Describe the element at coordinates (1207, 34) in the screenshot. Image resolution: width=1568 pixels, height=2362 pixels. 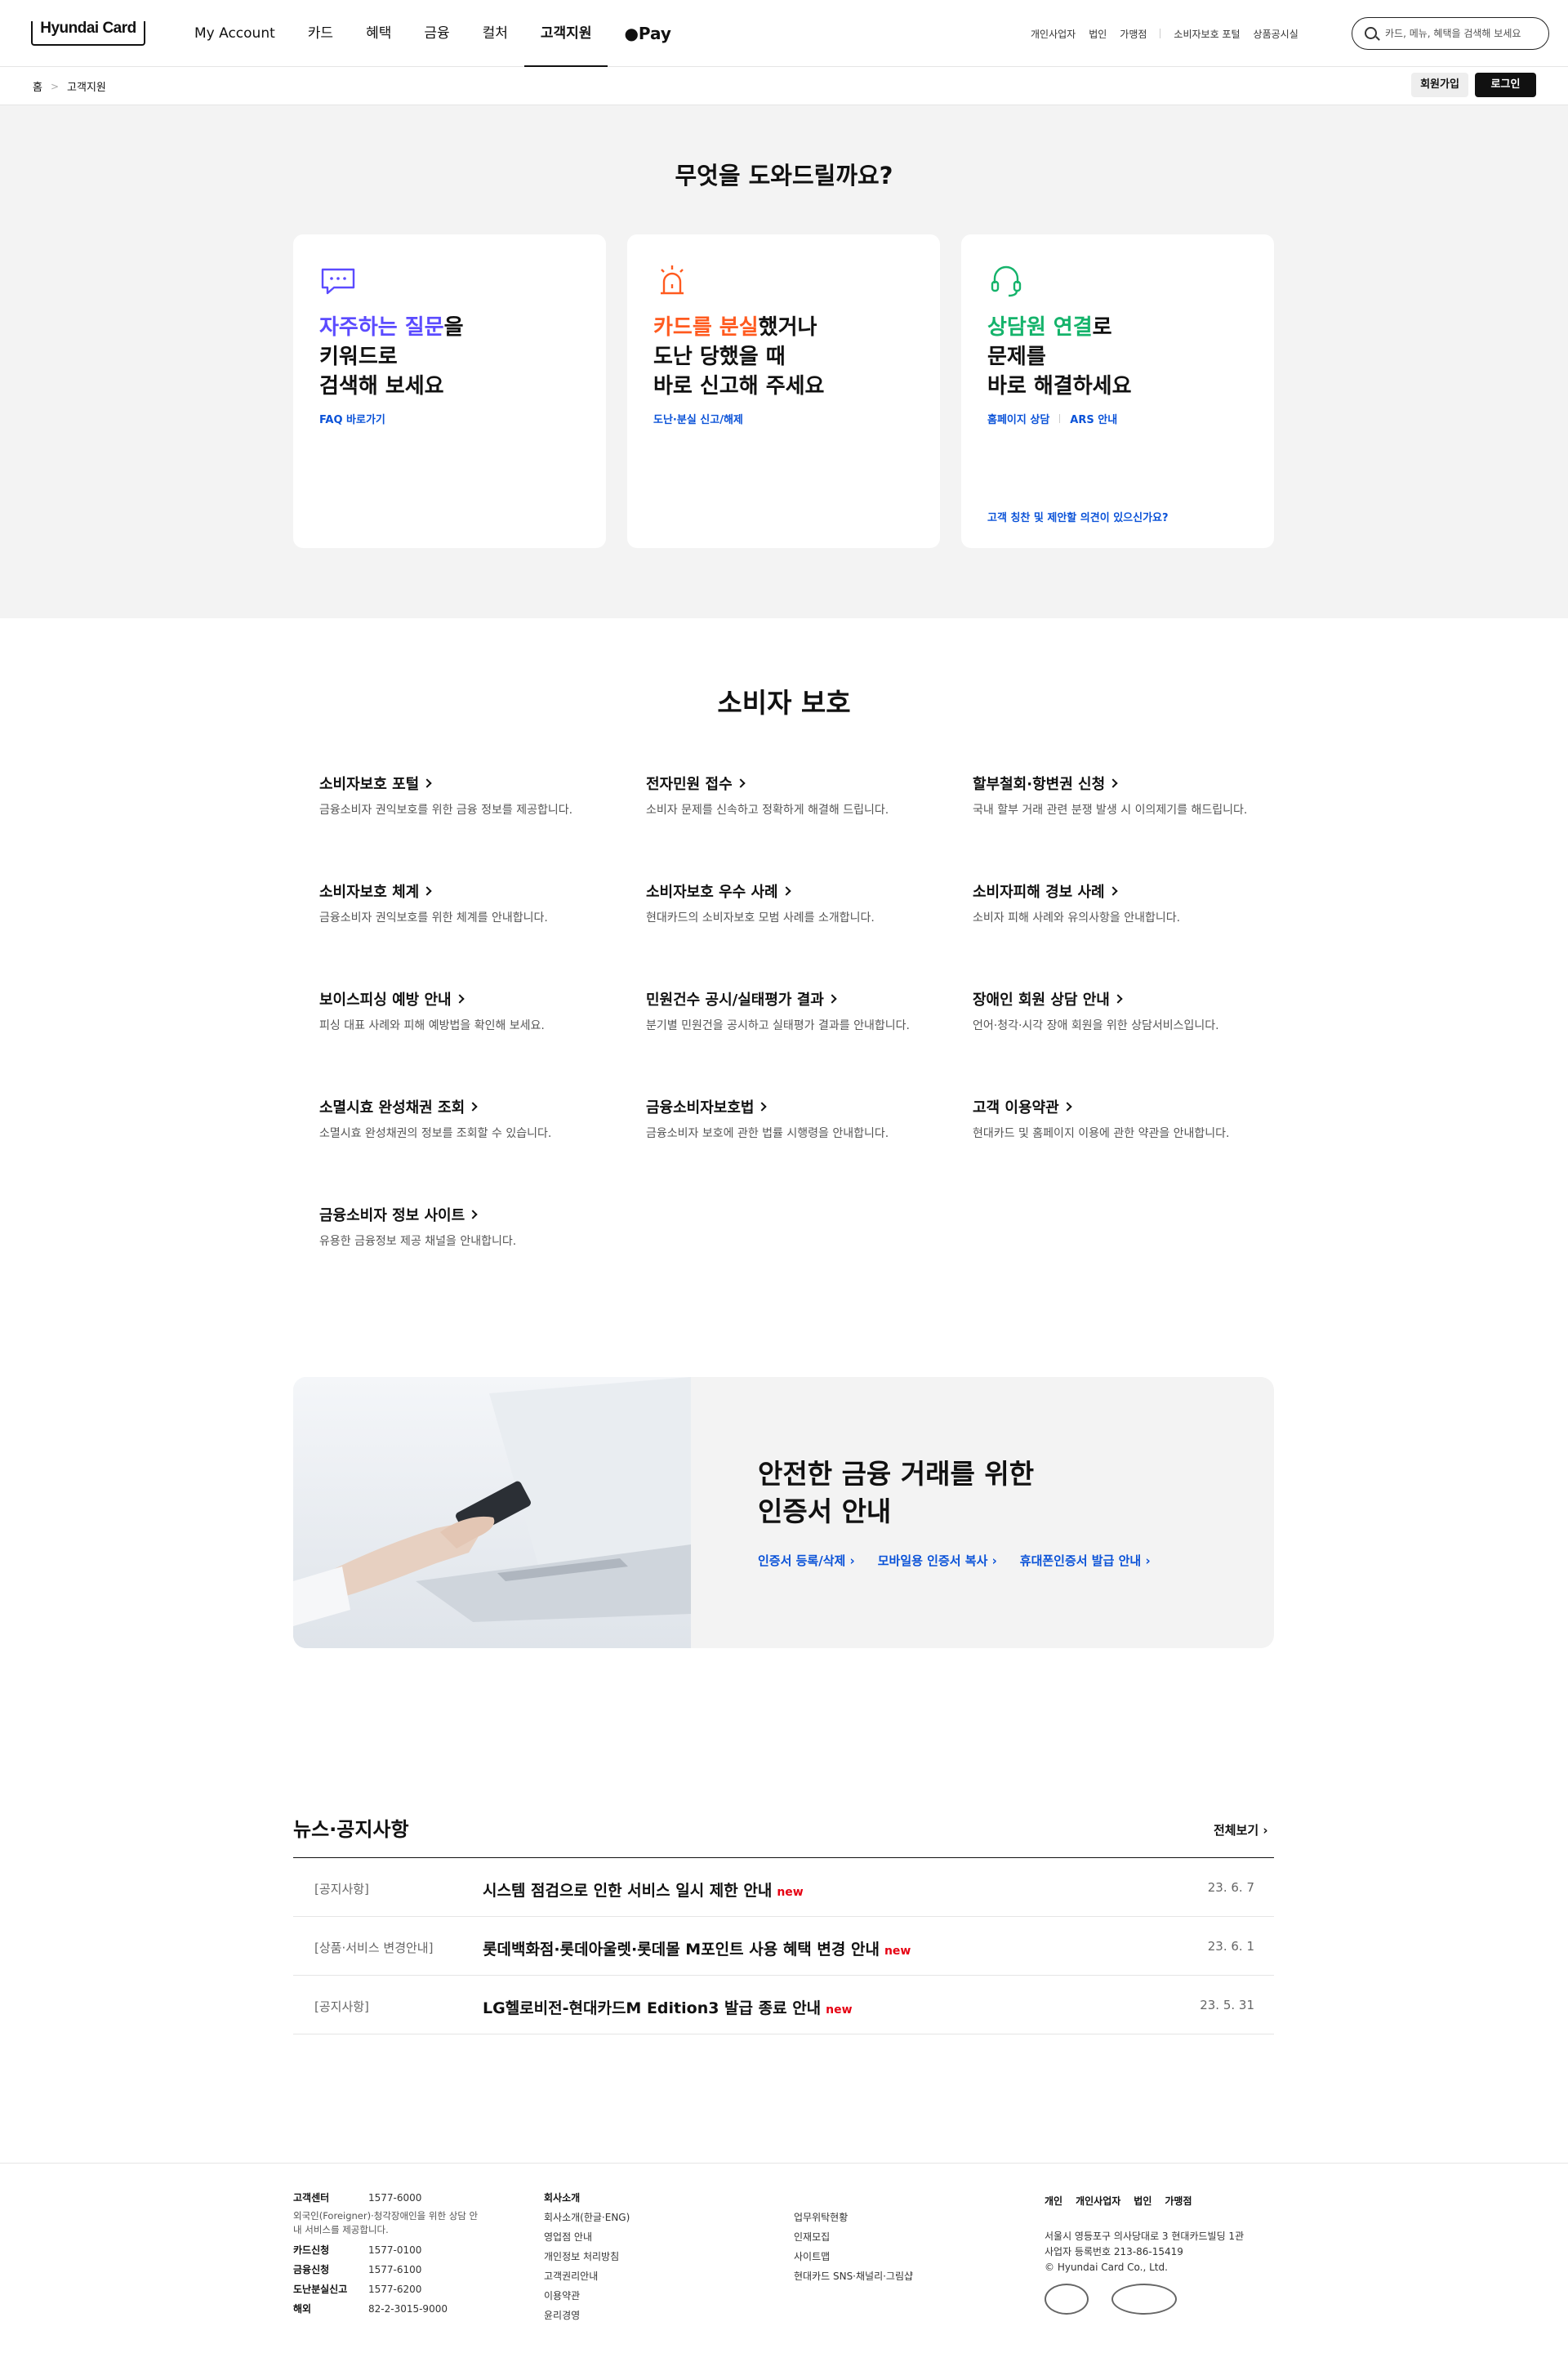
I see `util-link-consumer-portal: 소비자보호 포털` at that location.